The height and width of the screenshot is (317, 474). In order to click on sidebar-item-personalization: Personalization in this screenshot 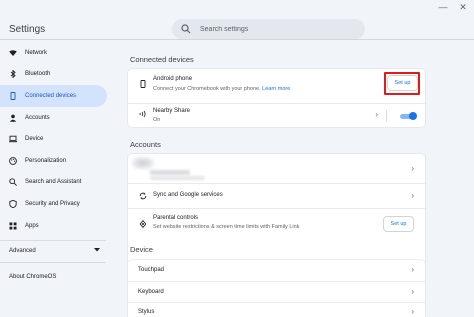, I will do `click(53, 161)`.